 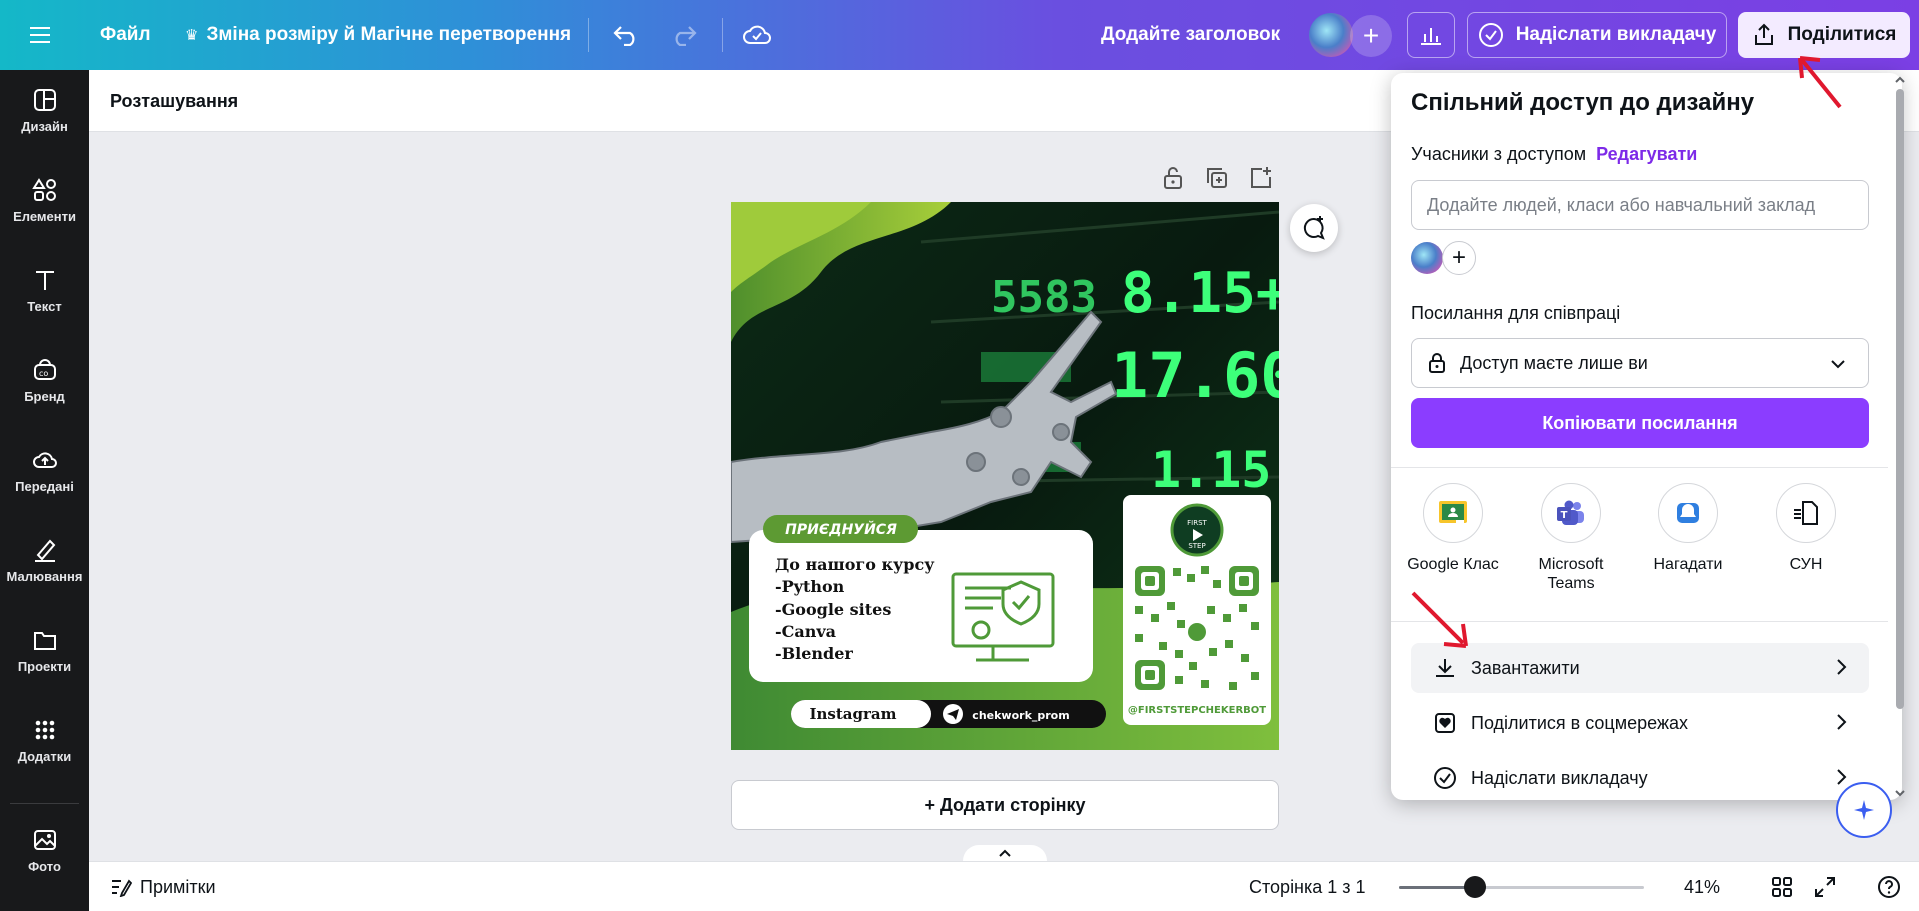 What do you see at coordinates (1459, 258) in the screenshot?
I see `add-member-button: +` at bounding box center [1459, 258].